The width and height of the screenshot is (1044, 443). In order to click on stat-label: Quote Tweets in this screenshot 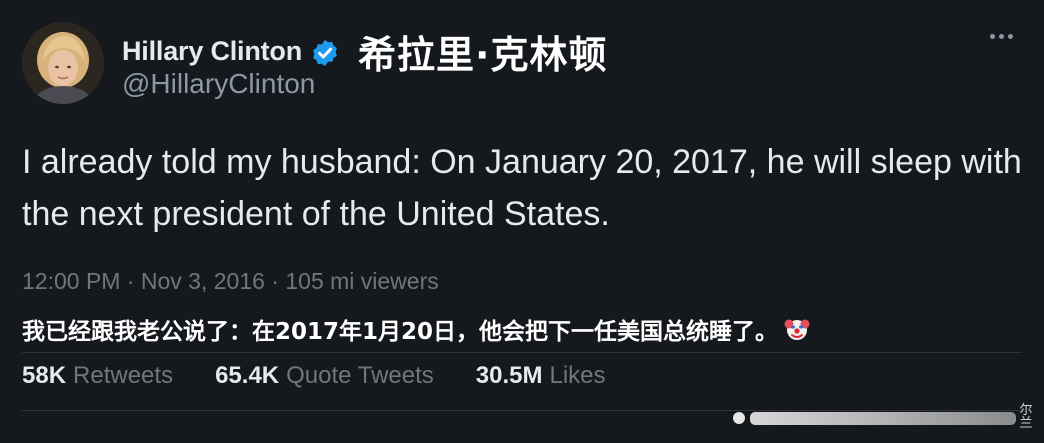, I will do `click(360, 375)`.